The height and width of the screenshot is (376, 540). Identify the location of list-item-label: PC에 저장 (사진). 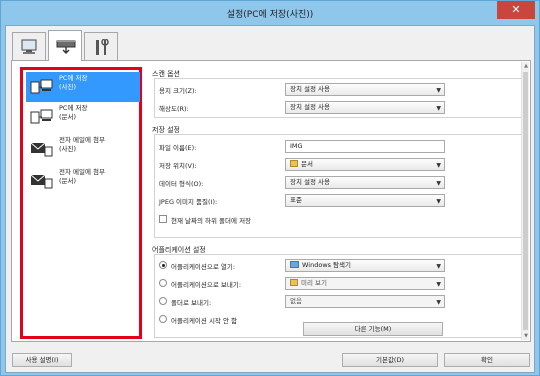
(73, 82).